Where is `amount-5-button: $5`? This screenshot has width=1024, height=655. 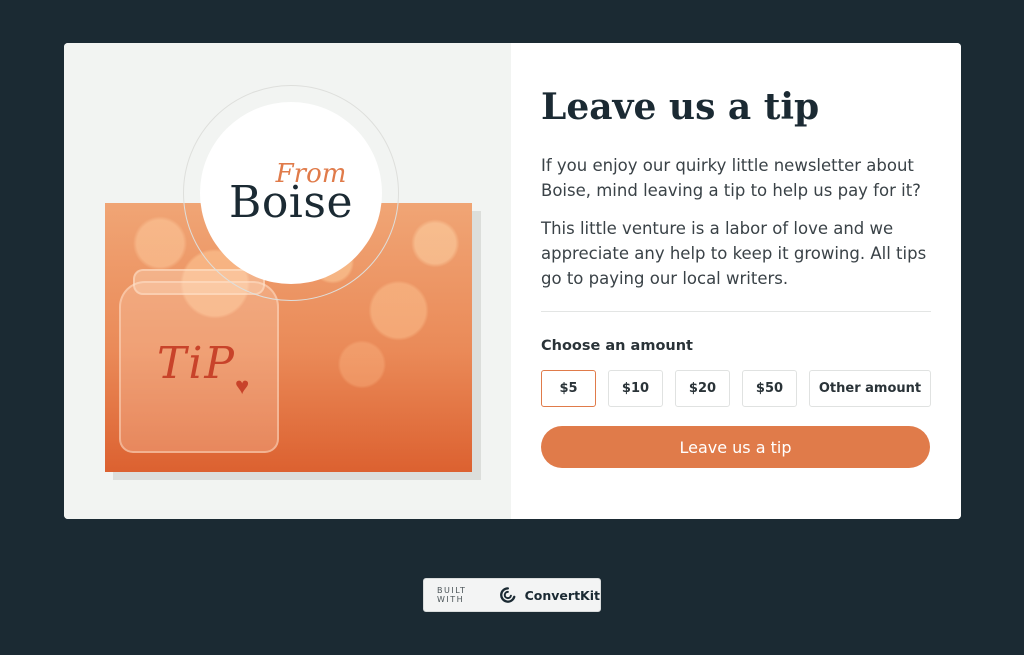 amount-5-button: $5 is located at coordinates (568, 388).